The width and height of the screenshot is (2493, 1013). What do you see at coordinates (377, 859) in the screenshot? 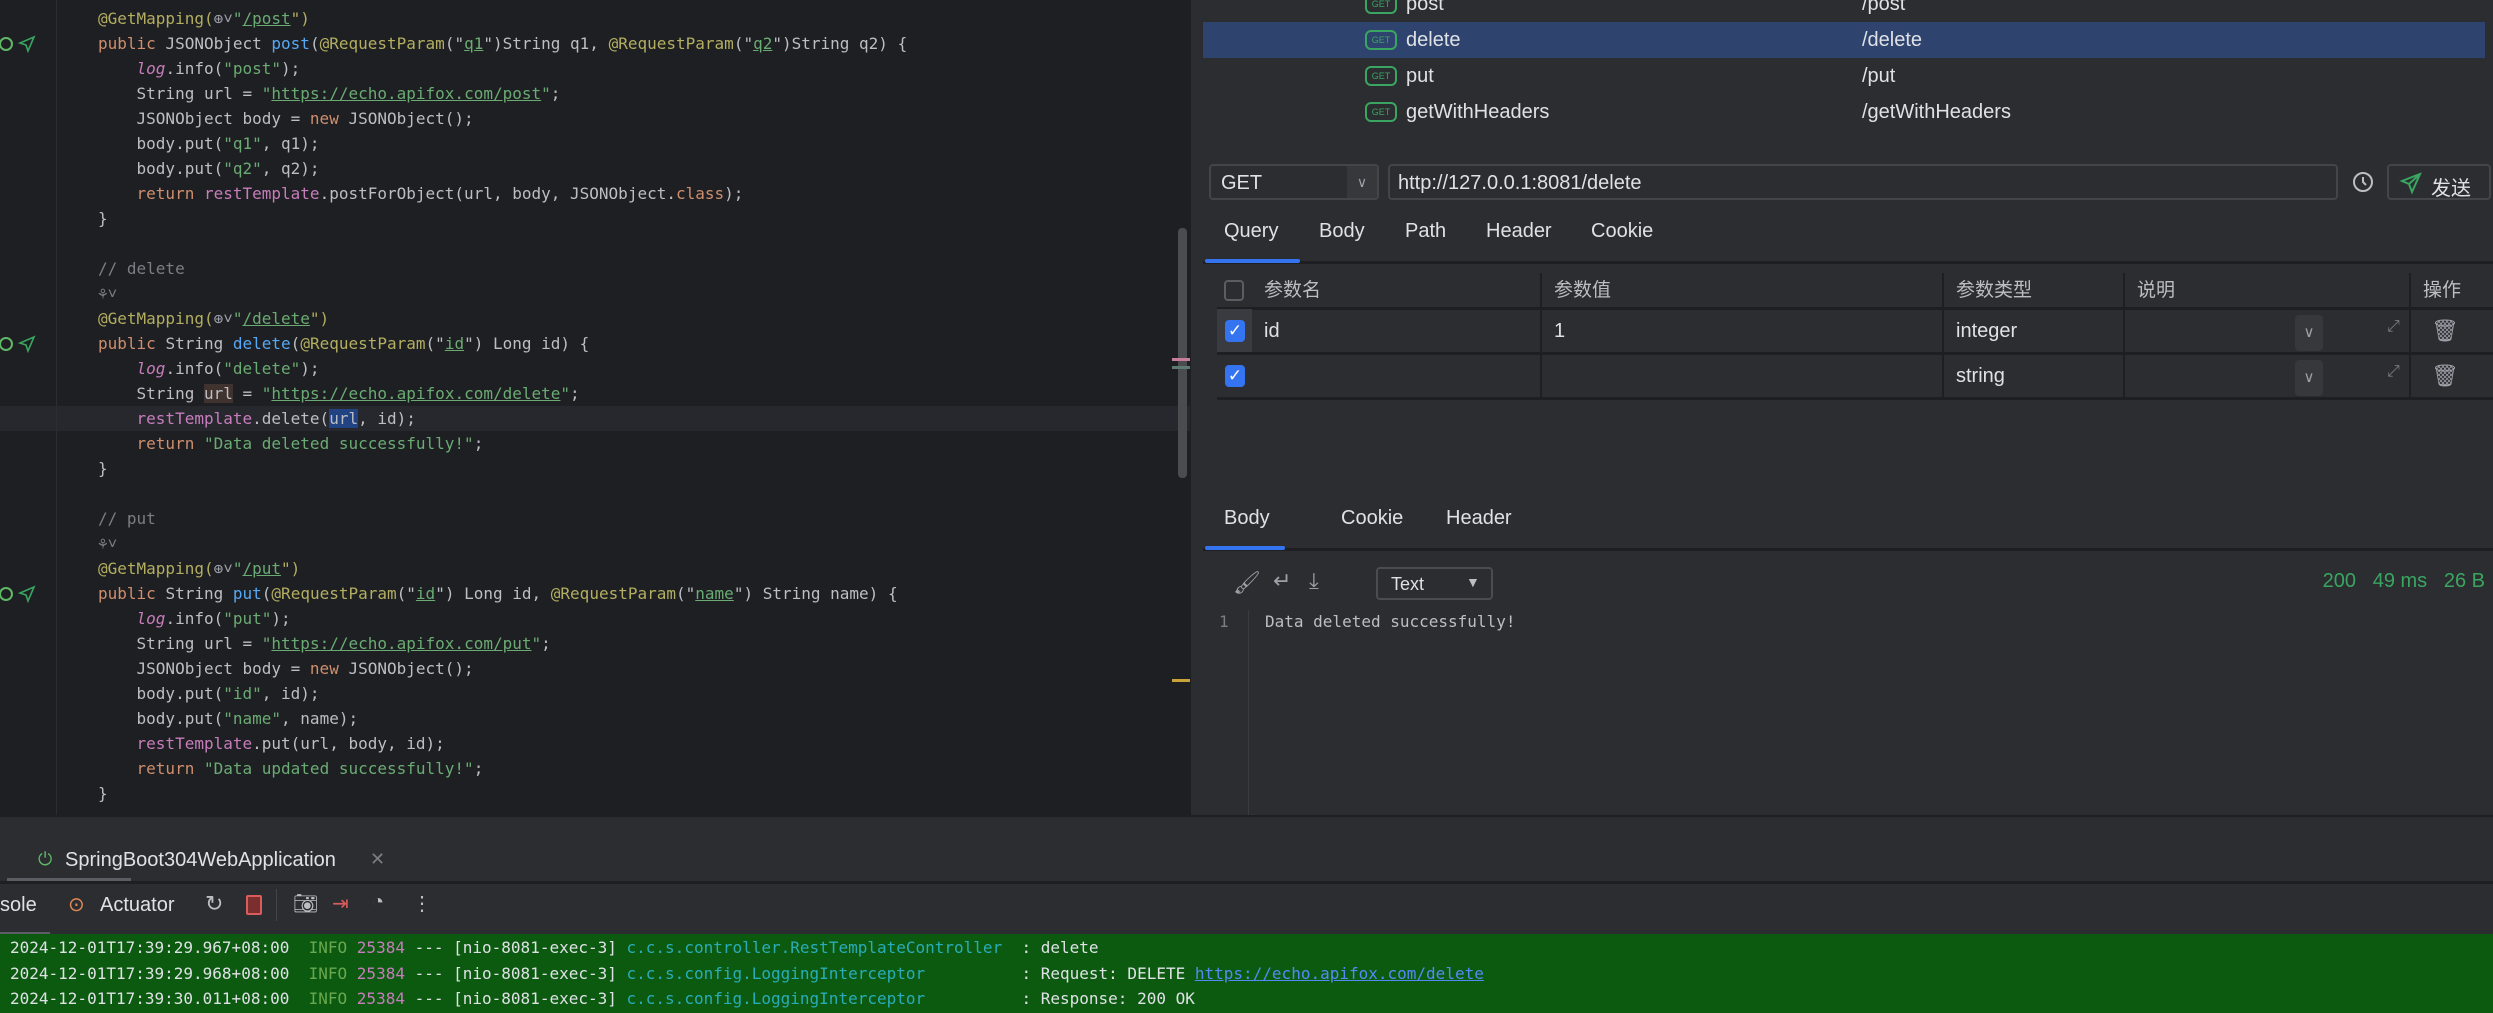
I see `close-icon: ✕` at bounding box center [377, 859].